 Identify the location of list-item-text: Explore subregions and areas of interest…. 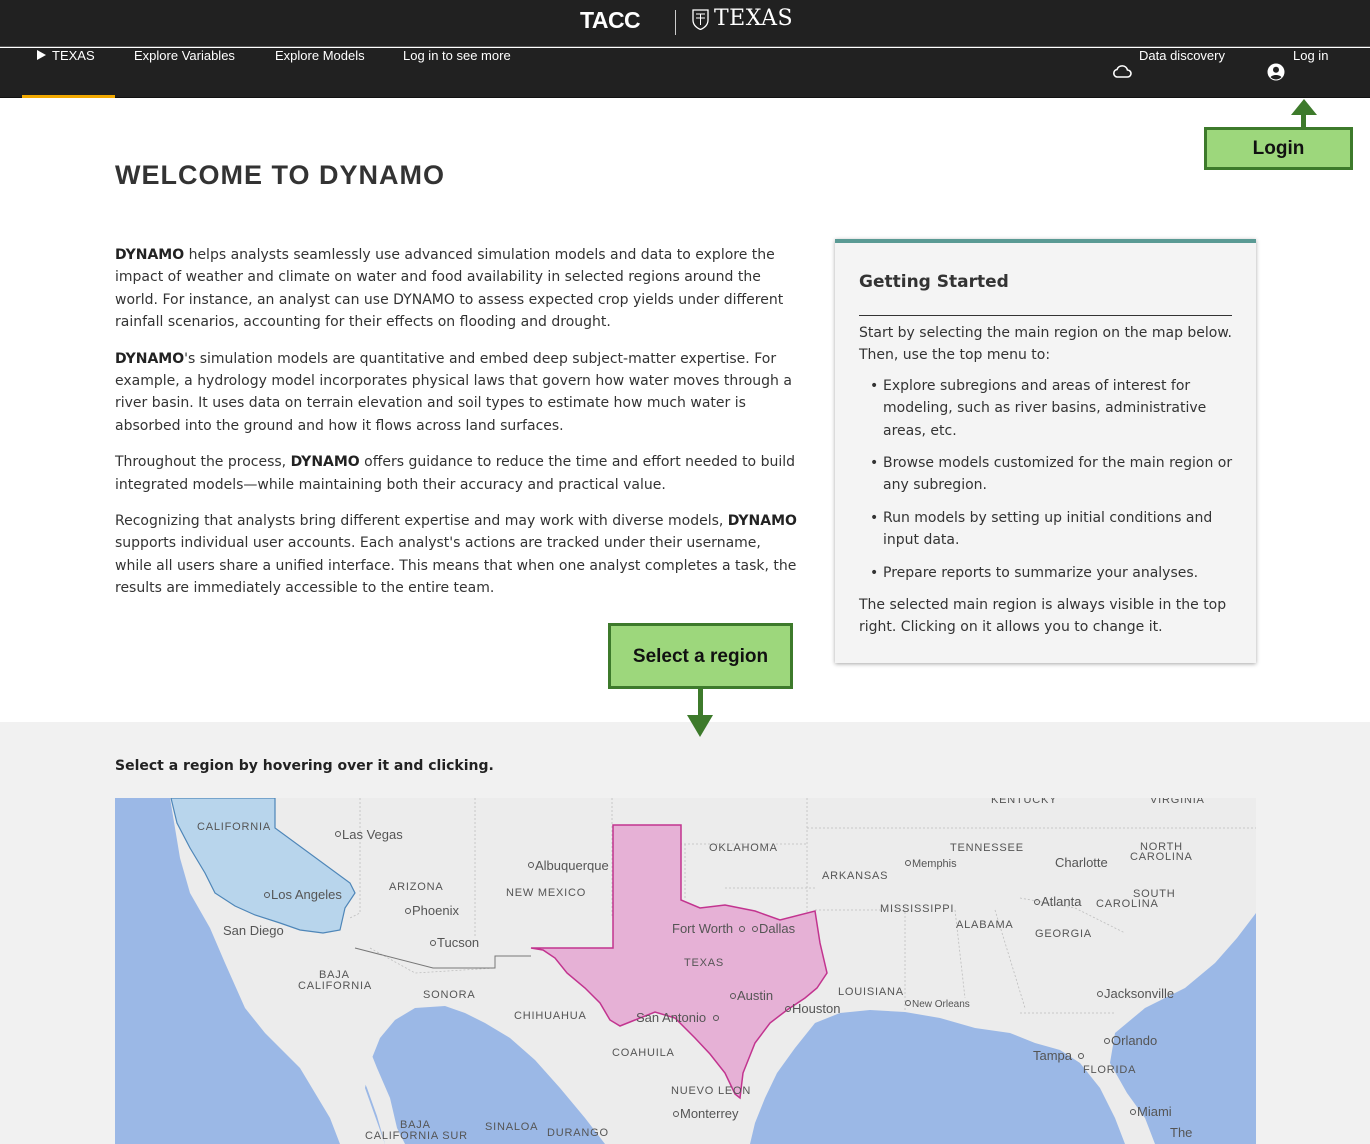
(1045, 408).